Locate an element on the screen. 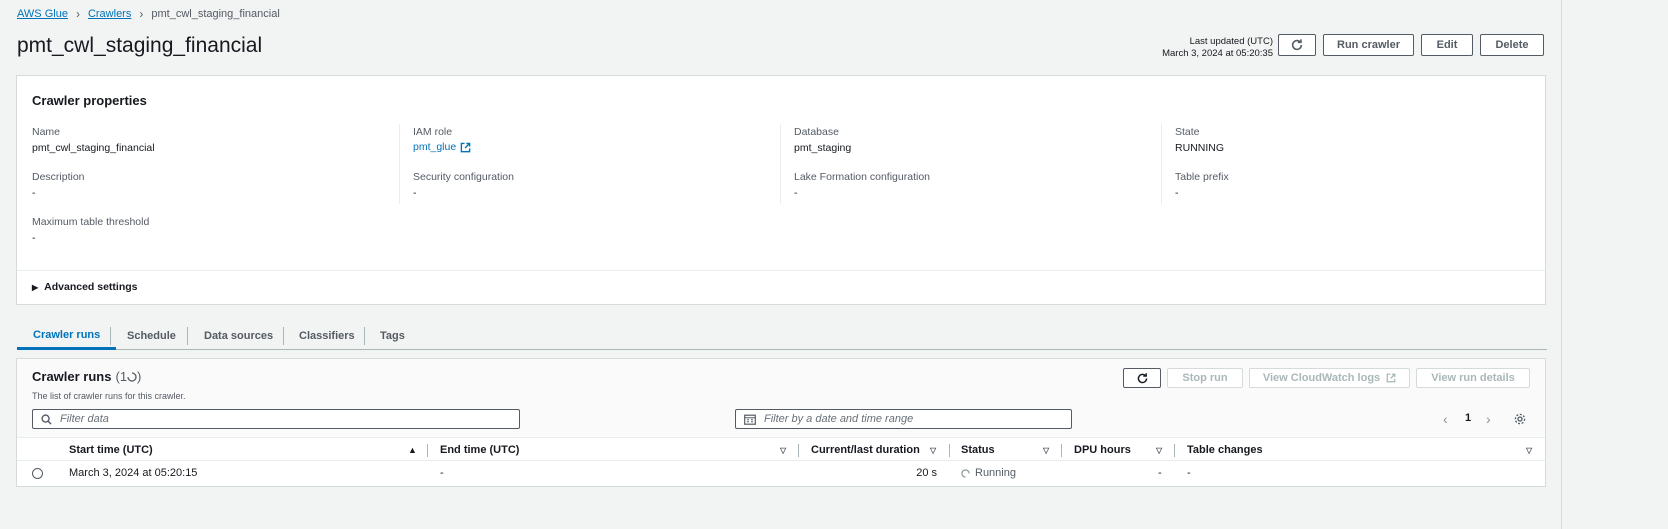  column-end-time: End time (UTC) is located at coordinates (479, 450).